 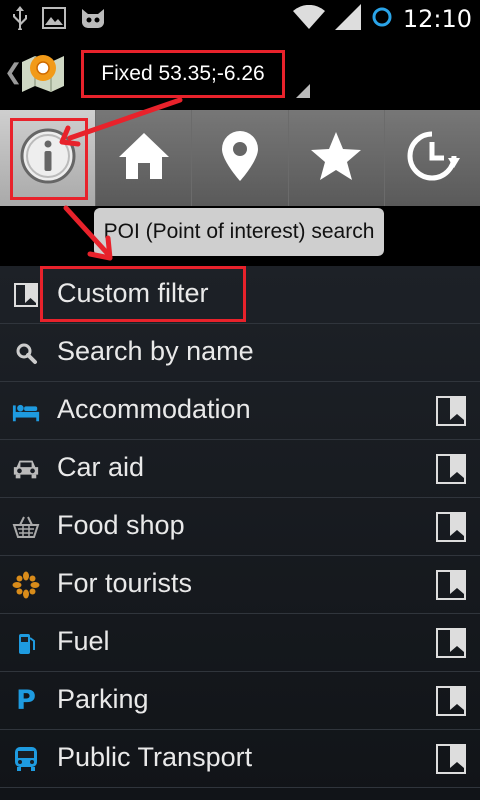 I want to click on basket-icon, so click(x=26, y=527).